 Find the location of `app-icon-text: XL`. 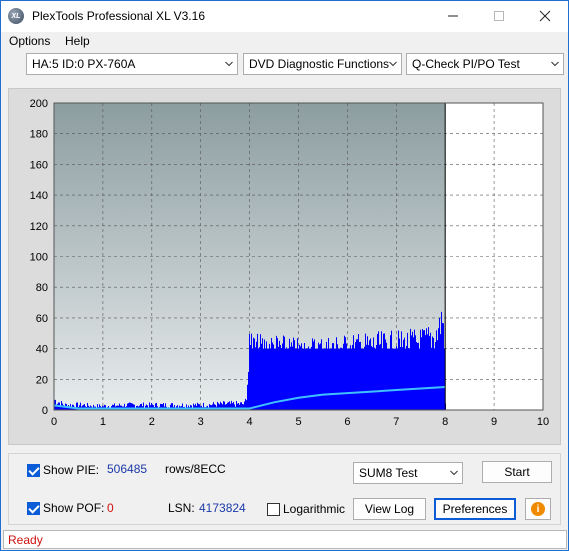

app-icon-text: XL is located at coordinates (16, 16).